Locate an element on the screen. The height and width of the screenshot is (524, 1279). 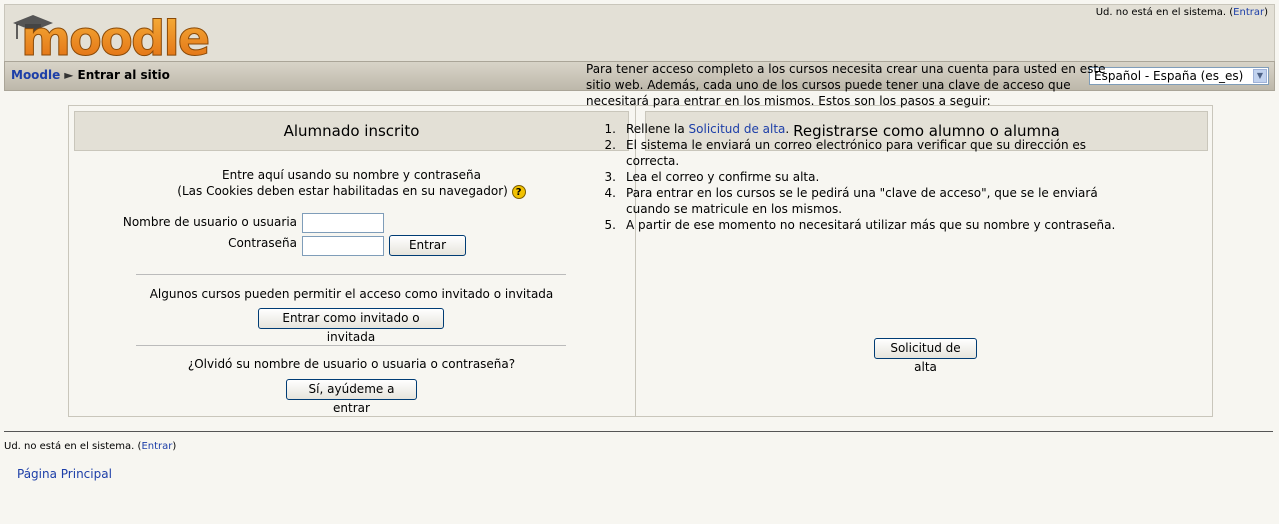
password-input is located at coordinates (343, 246).